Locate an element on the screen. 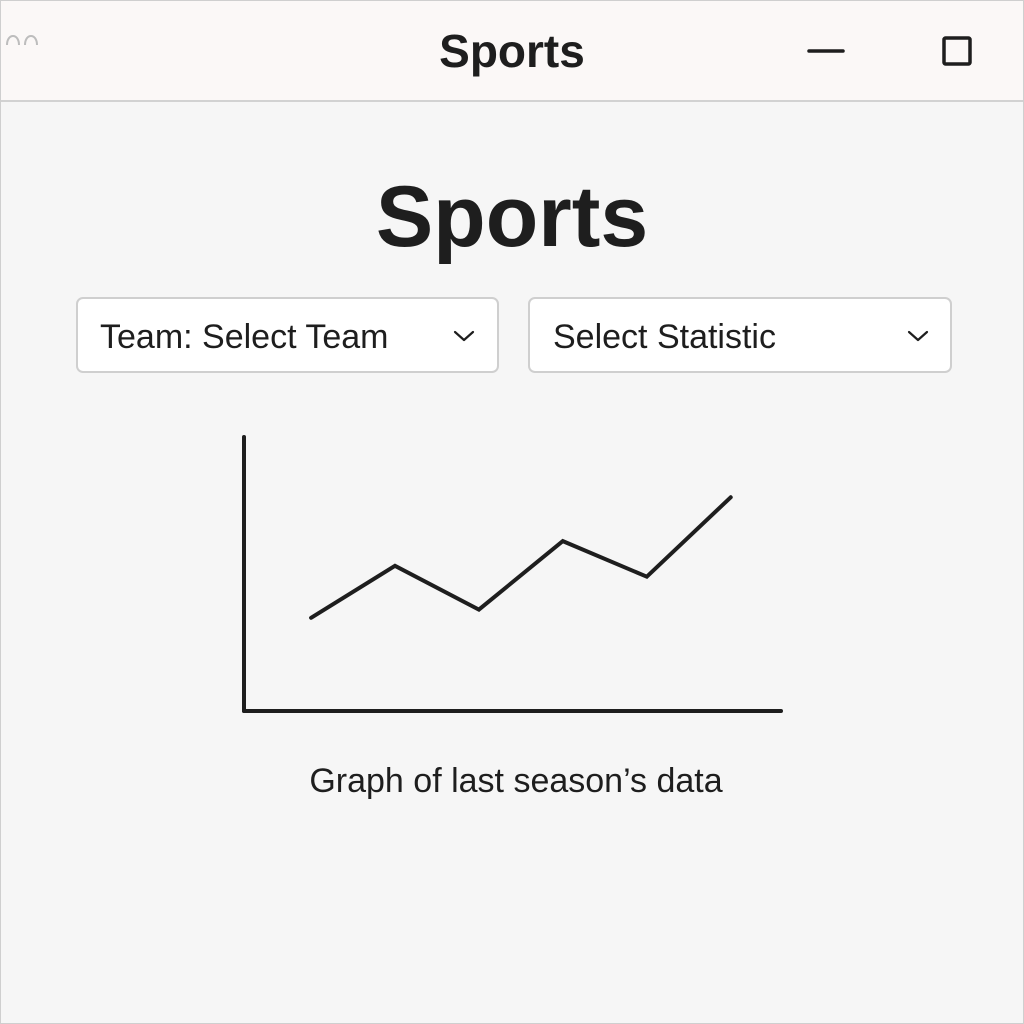  season-line-chart is located at coordinates (512, 574).